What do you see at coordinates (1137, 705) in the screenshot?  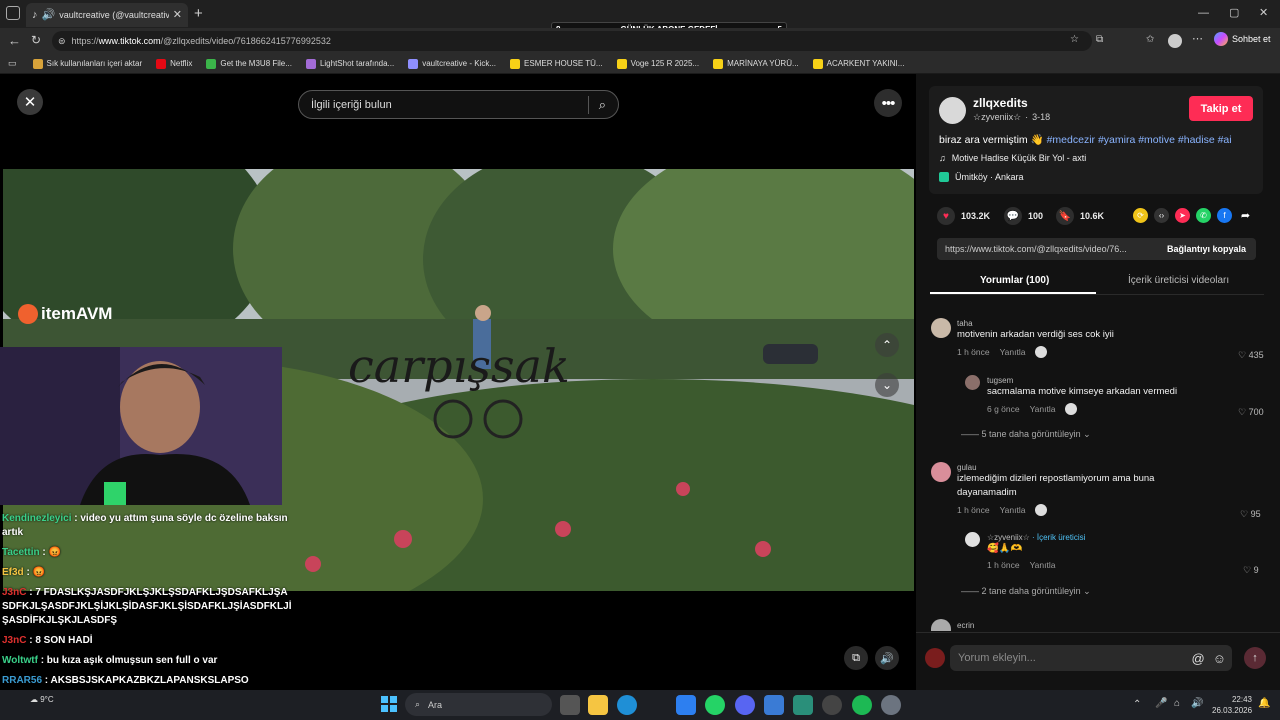 I see `tray-chevron-icon: ⌃` at bounding box center [1137, 705].